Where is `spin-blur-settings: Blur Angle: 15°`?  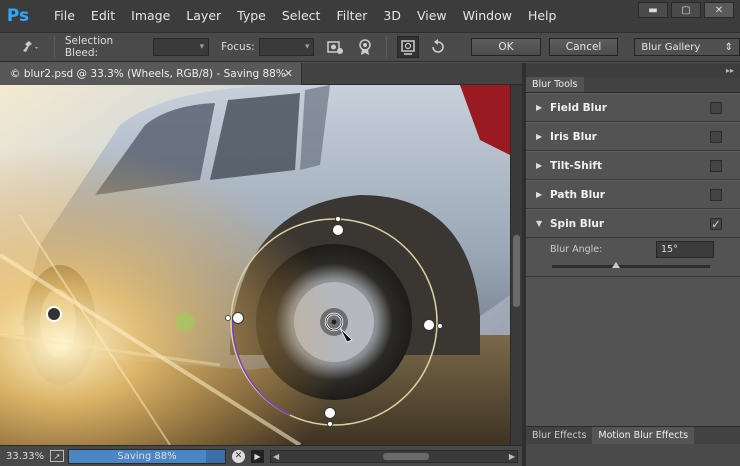 spin-blur-settings: Blur Angle: 15° is located at coordinates (633, 257).